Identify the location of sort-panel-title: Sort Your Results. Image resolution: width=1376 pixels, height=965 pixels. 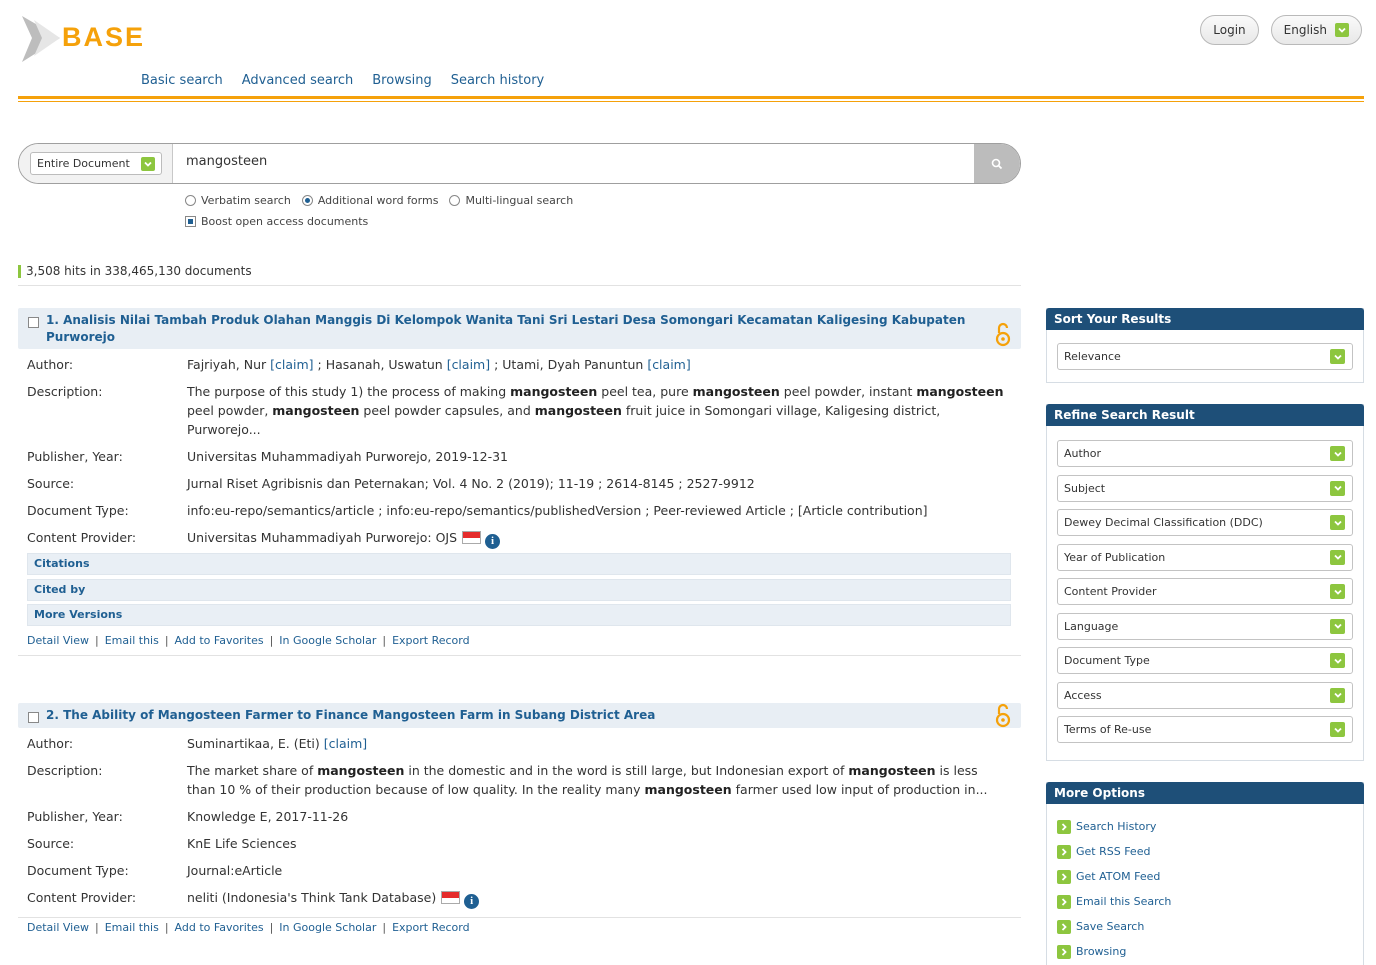
(1205, 319).